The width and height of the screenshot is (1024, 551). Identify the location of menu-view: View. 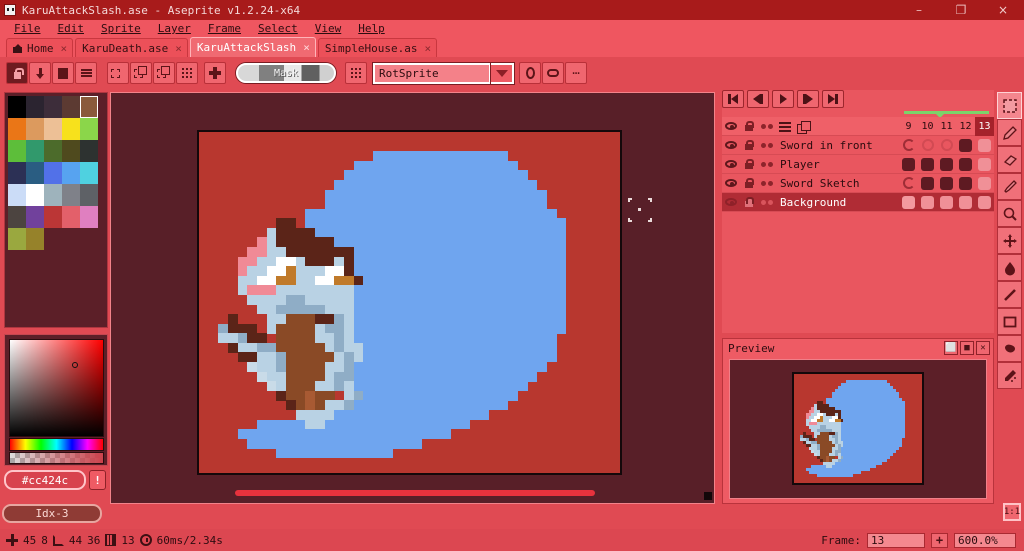
(329, 28).